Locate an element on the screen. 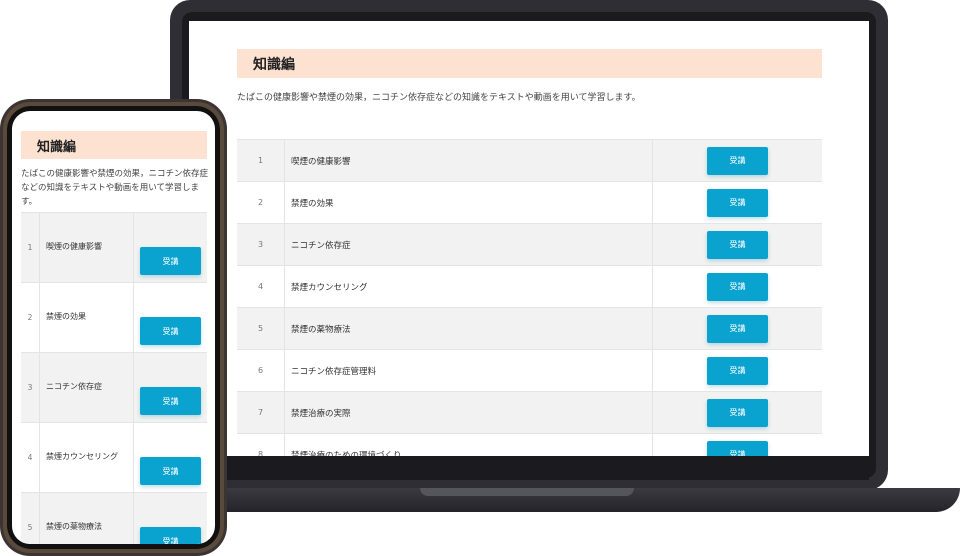  lesson-title: 禁煙治療の実際 is located at coordinates (469, 412).